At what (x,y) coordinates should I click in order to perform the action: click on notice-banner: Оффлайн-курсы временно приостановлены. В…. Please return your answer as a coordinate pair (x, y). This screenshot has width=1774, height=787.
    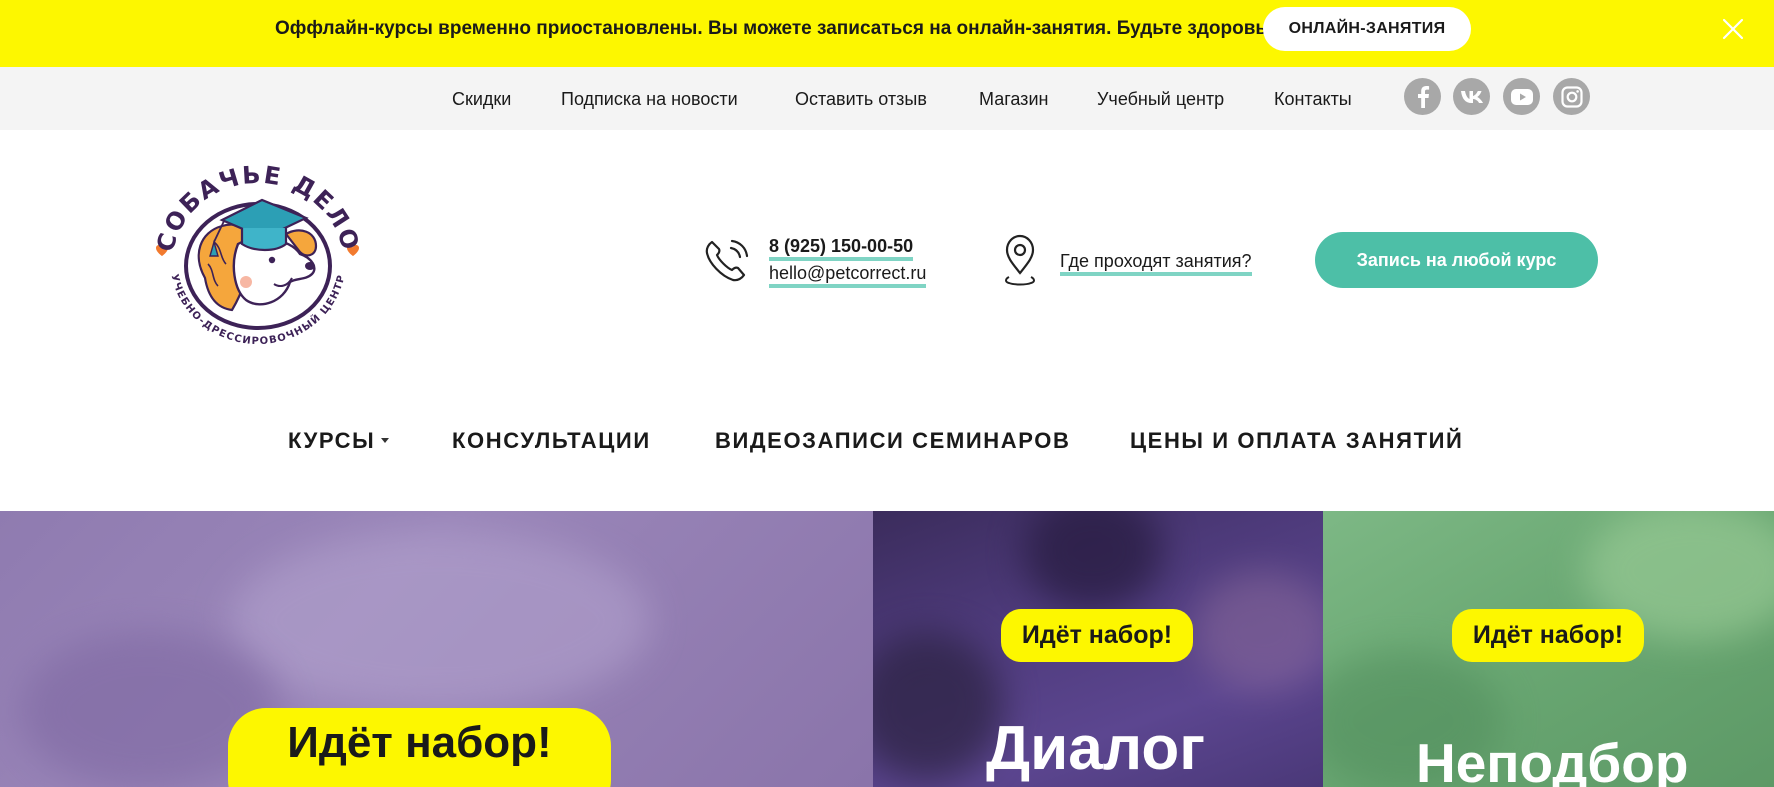
    Looking at the image, I should click on (887, 33).